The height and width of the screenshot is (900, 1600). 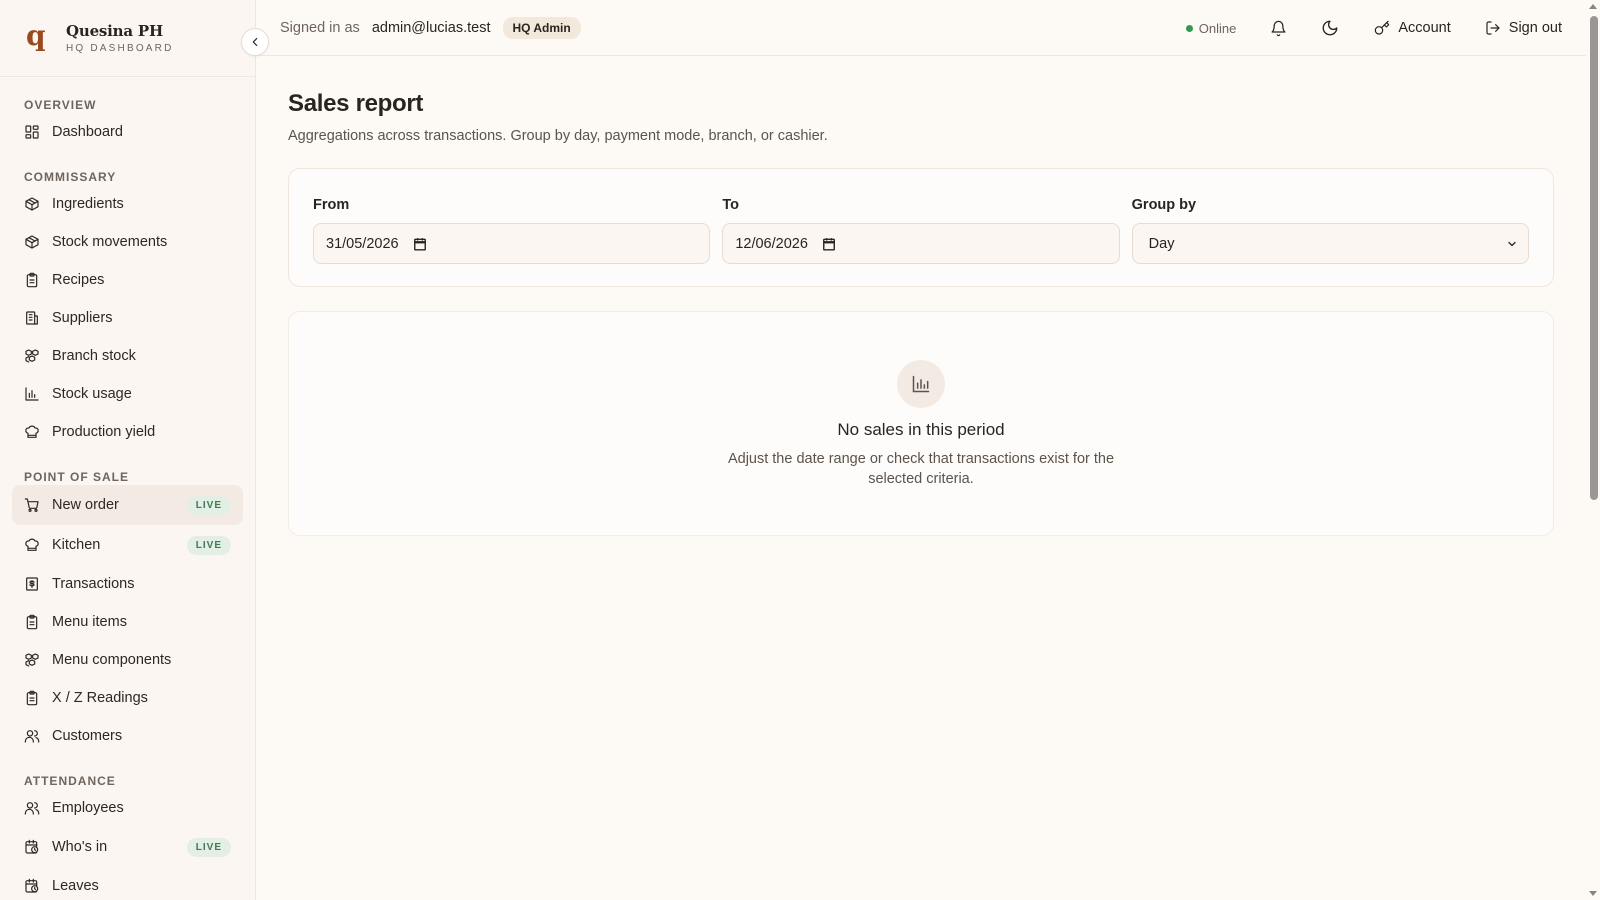 What do you see at coordinates (92, 394) in the screenshot?
I see `sidebar-item-label: Stock usage` at bounding box center [92, 394].